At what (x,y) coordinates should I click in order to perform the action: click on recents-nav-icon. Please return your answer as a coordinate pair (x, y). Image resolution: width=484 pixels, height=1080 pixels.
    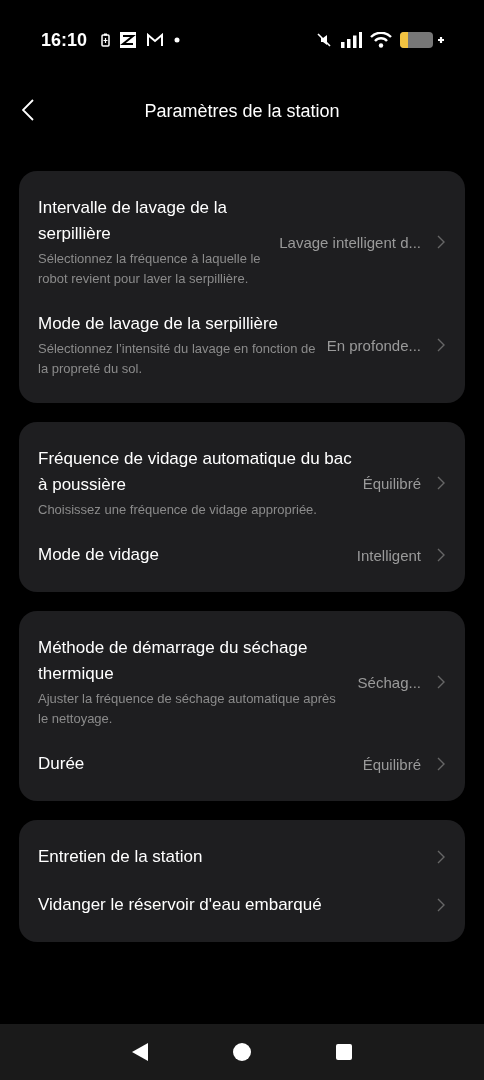
    Looking at the image, I should click on (343, 1052).